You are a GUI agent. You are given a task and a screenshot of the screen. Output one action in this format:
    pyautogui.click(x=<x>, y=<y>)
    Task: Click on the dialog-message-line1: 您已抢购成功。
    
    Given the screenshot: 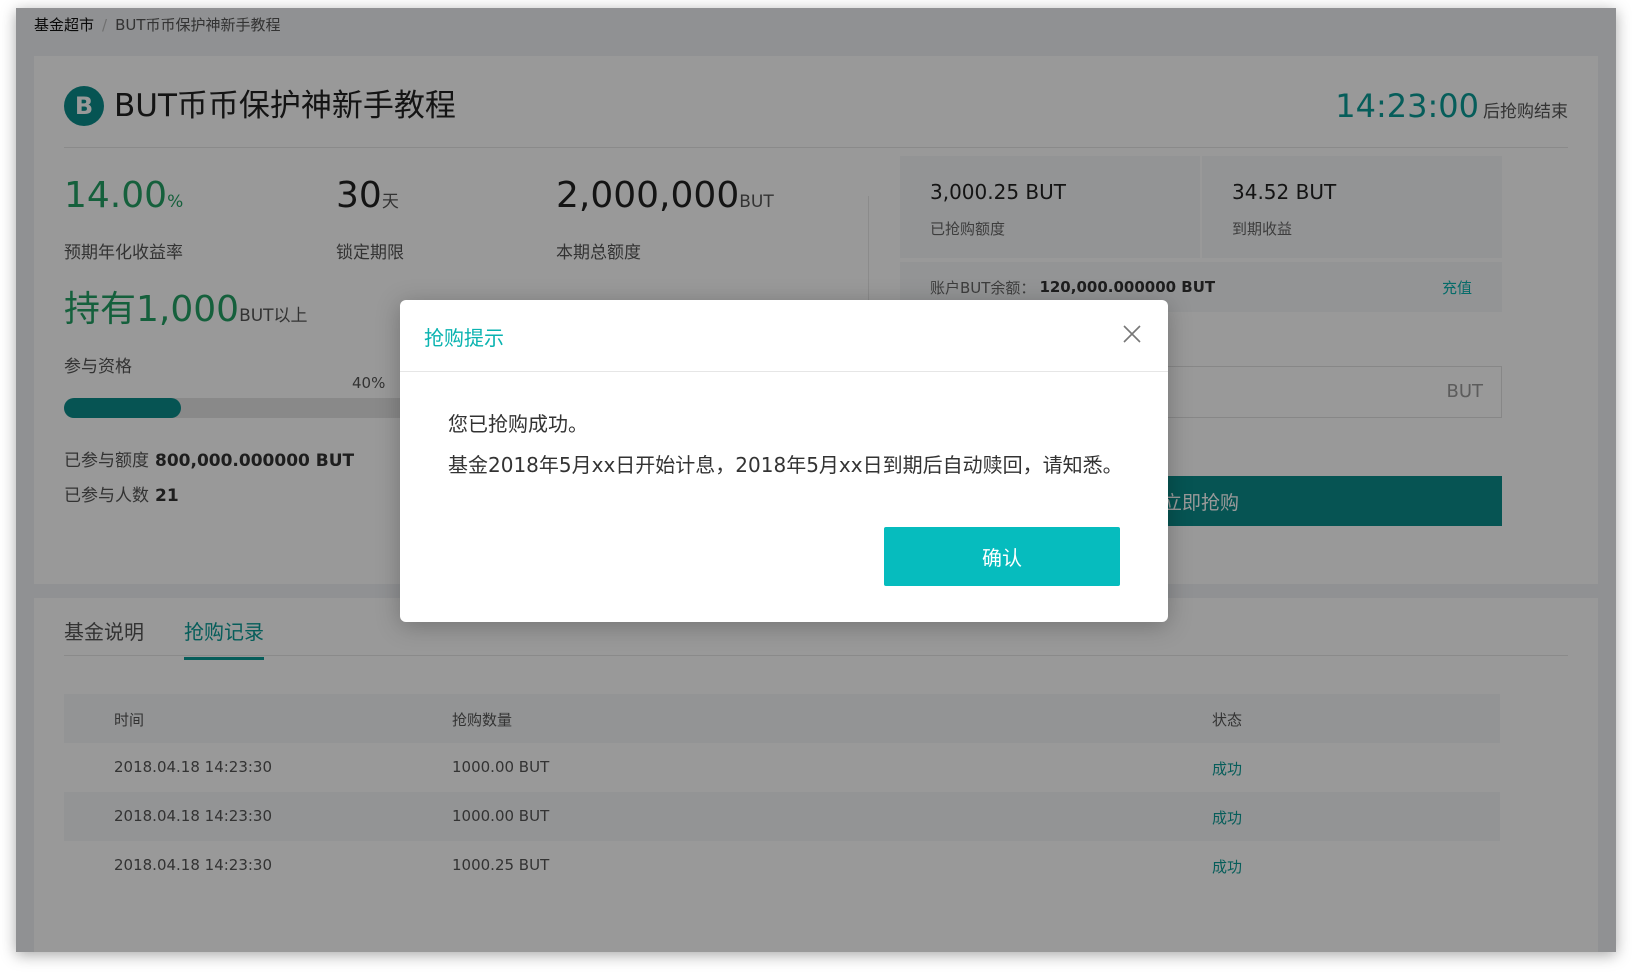 What is the action you would take?
    pyautogui.click(x=518, y=424)
    